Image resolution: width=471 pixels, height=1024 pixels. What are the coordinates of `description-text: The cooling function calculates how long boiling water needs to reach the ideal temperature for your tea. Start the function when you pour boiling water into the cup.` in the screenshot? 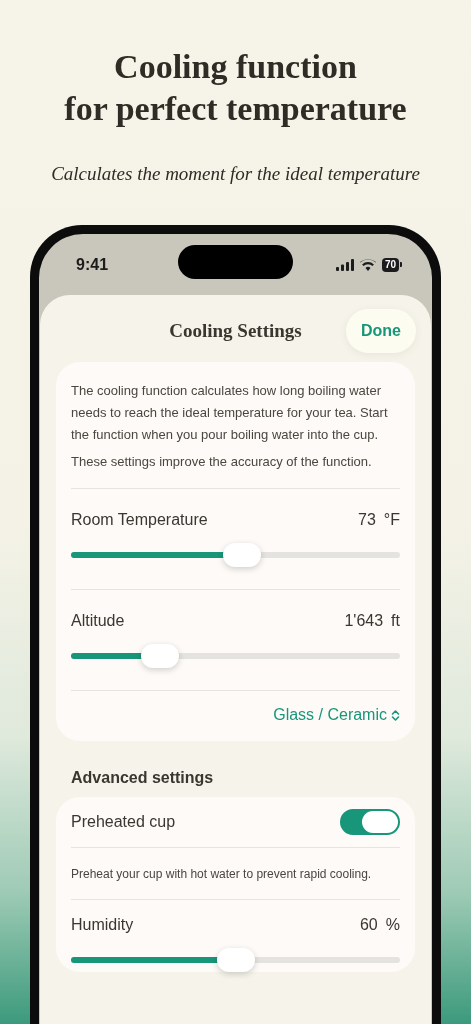 It's located at (230, 413).